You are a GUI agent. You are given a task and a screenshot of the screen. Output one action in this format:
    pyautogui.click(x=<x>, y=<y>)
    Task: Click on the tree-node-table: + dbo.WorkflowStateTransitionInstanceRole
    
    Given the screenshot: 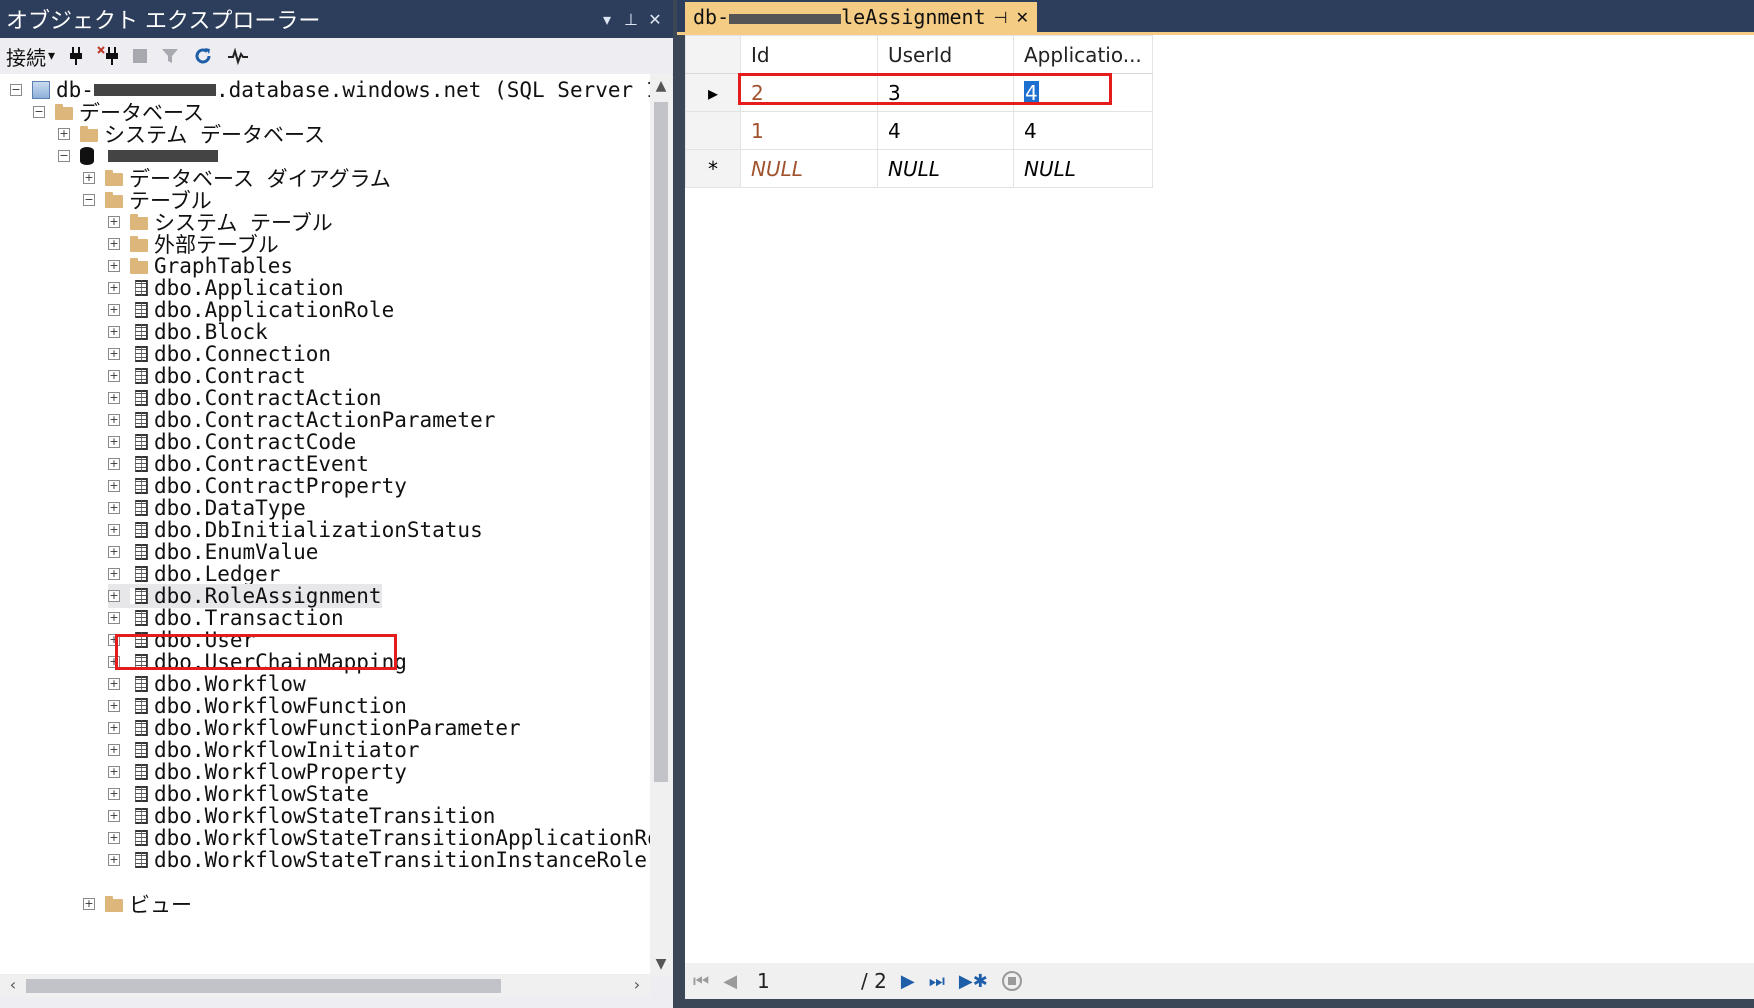 What is the action you would take?
    pyautogui.click(x=377, y=860)
    